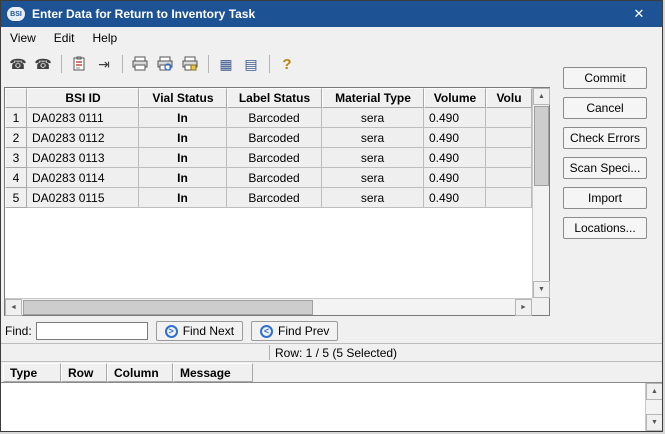 The height and width of the screenshot is (434, 665). Describe the element at coordinates (61, 64) in the screenshot. I see `toolbar-separator` at that location.